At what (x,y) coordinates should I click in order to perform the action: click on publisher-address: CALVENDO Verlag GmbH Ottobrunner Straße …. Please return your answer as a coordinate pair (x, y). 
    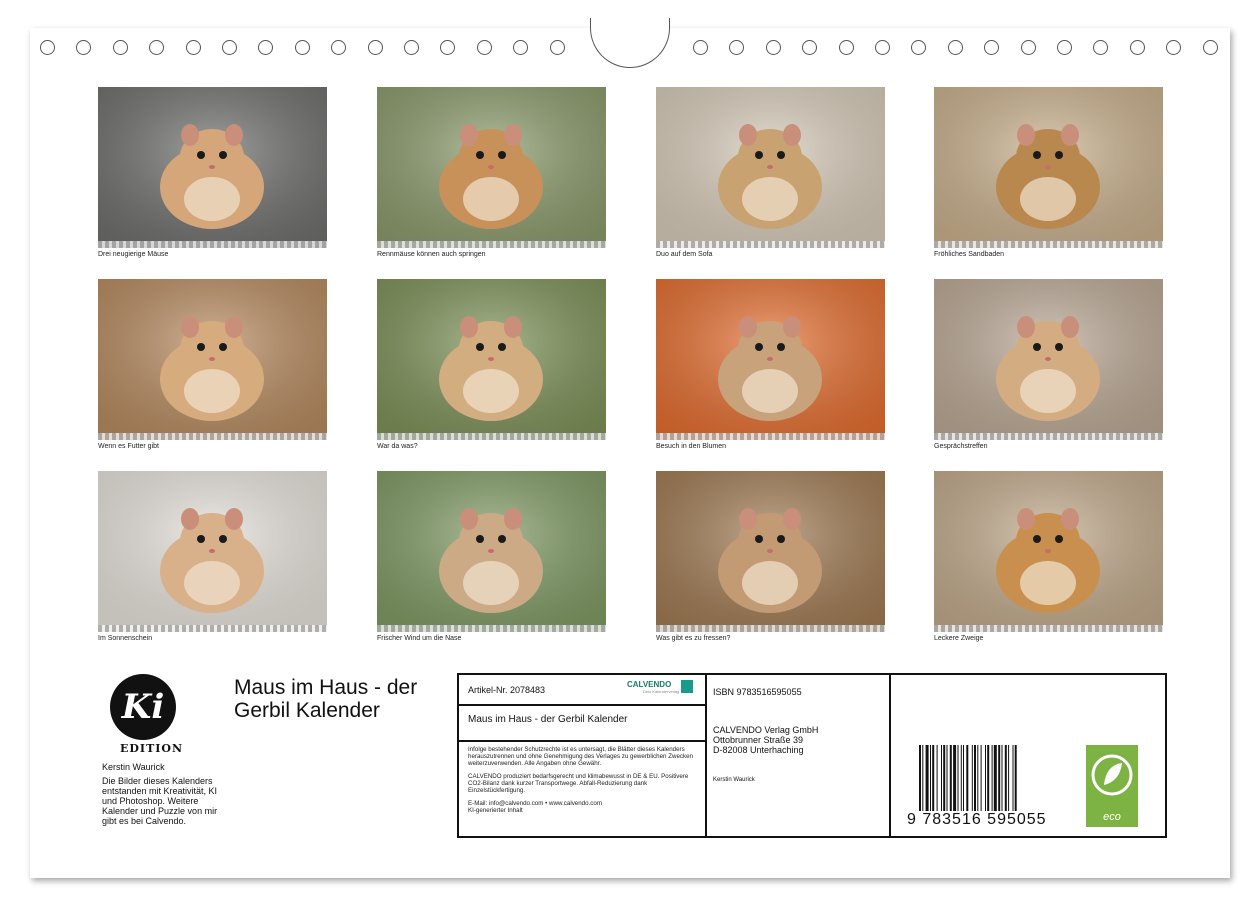
    Looking at the image, I should click on (765, 740).